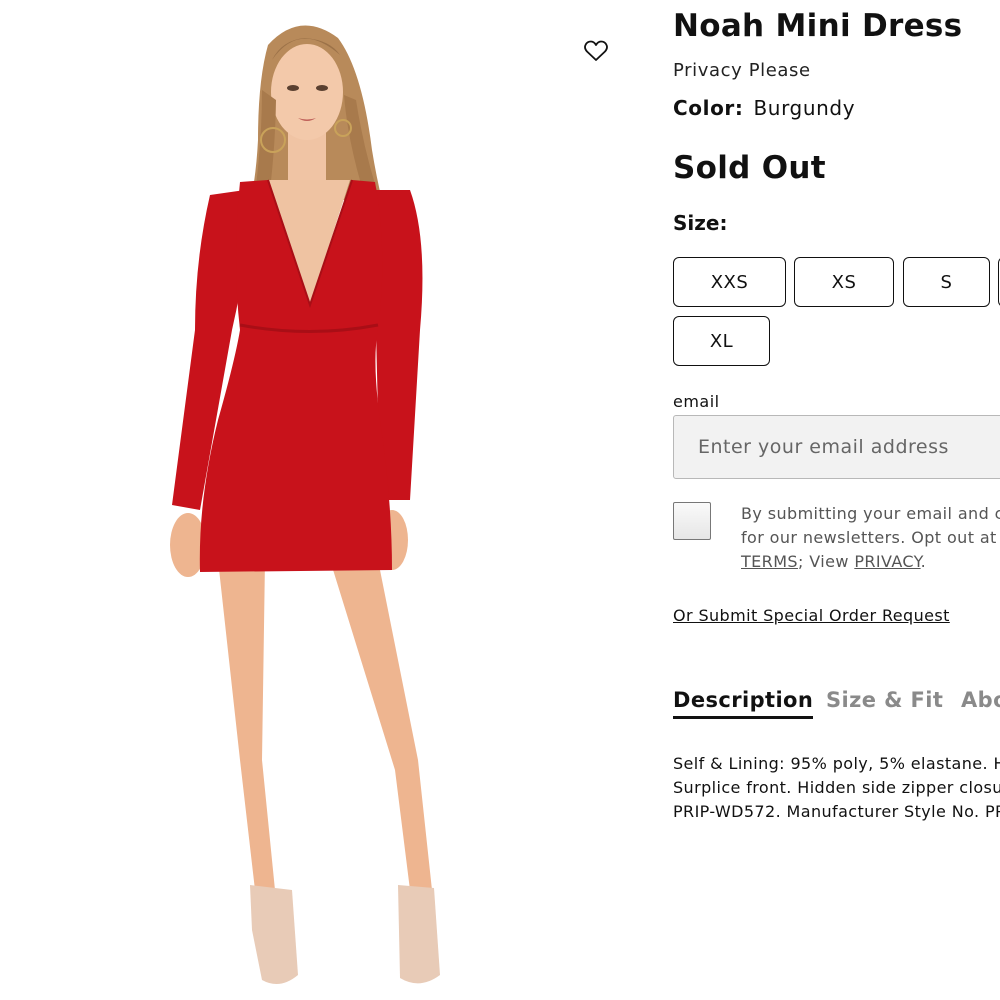  What do you see at coordinates (923, 561) in the screenshot?
I see `consent-end: .` at bounding box center [923, 561].